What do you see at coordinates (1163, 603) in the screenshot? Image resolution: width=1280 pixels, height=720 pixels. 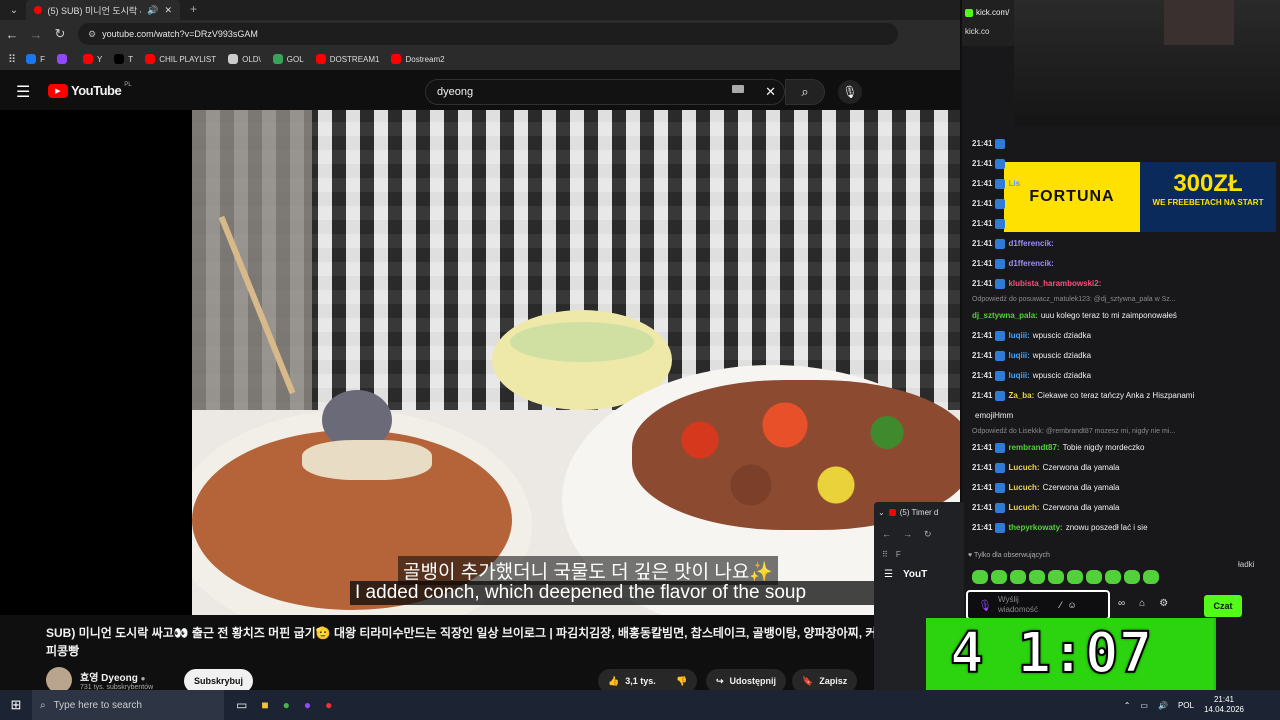 I see `settings-icon: ⚙` at bounding box center [1163, 603].